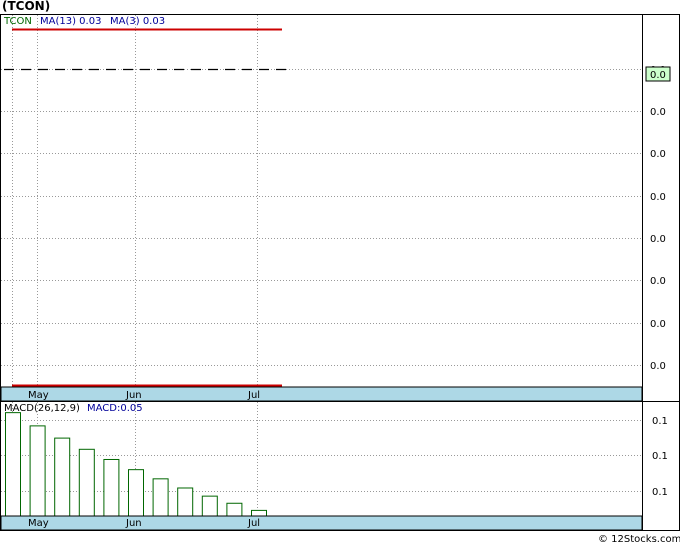 This screenshot has width=680, height=546. Describe the element at coordinates (133, 395) in the screenshot. I see `price-x-tick-label: Jun` at that location.